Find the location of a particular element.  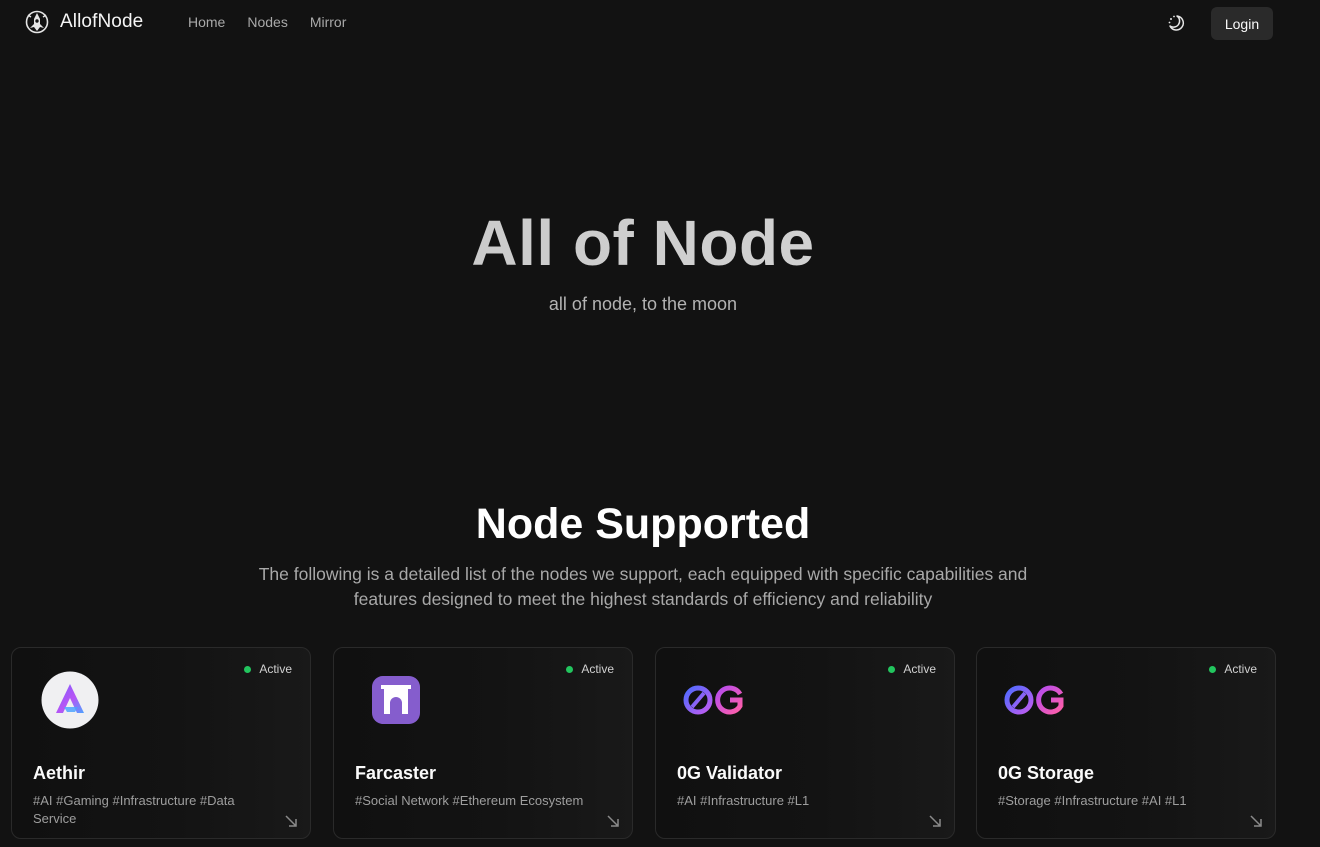

nav-links: Home Nodes Mirror is located at coordinates (267, 22).